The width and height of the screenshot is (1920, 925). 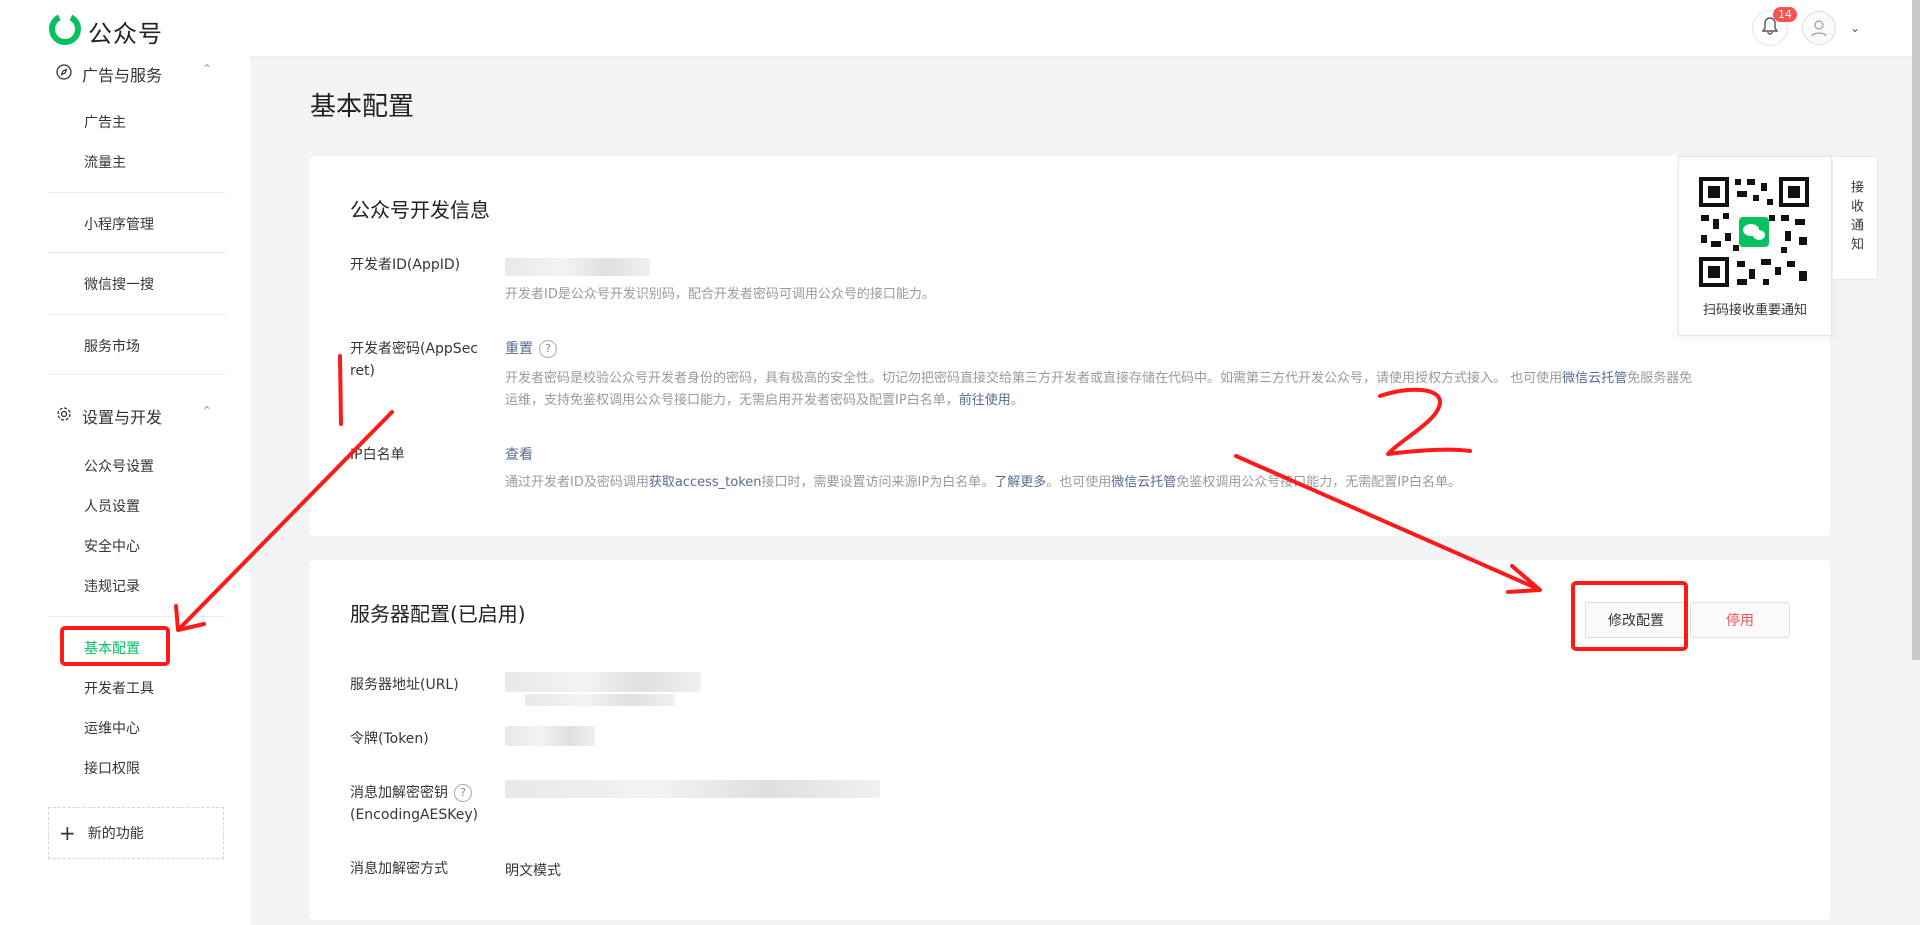 I want to click on brand: 公众号, so click(x=105, y=31).